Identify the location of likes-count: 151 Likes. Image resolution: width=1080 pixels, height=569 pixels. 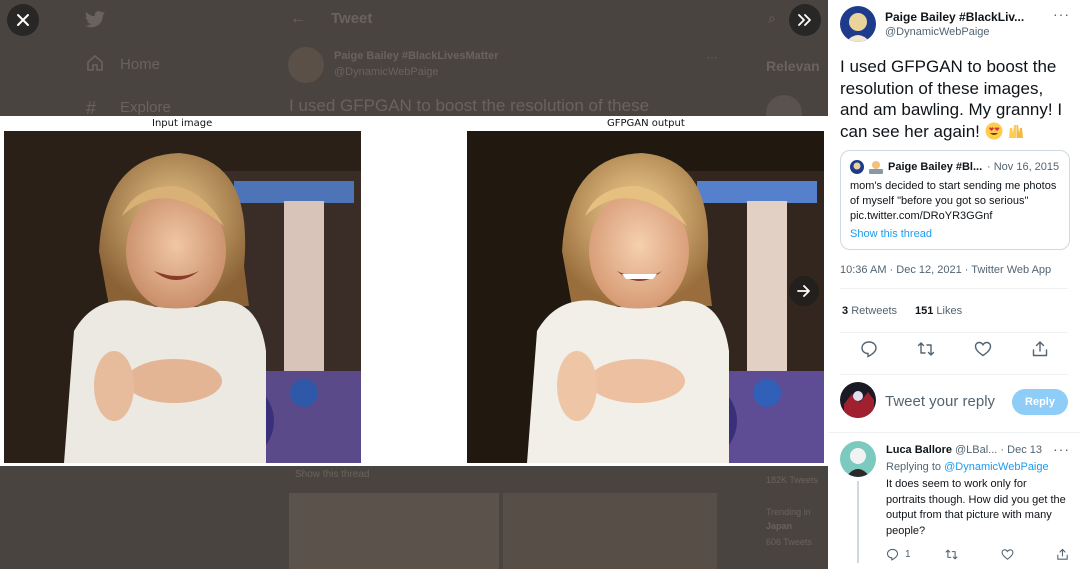
(938, 311).